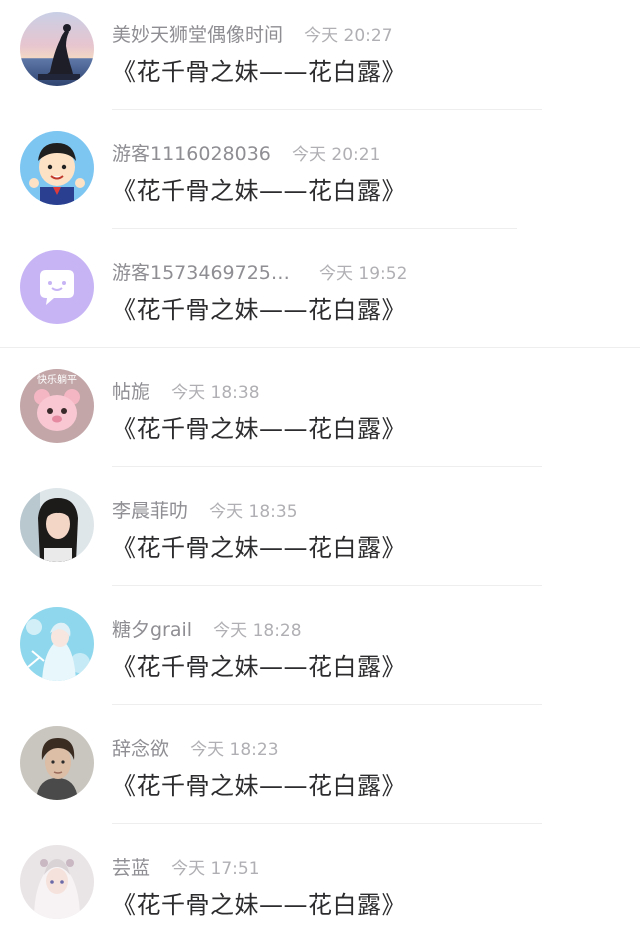  I want to click on comment-meta: 帖旎 今天 18:38, so click(186, 390).